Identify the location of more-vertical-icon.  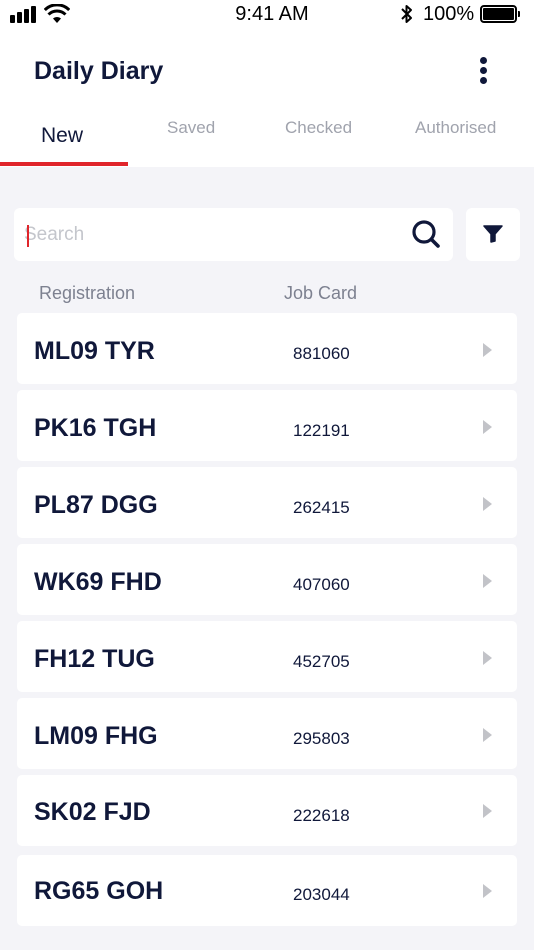
(484, 71).